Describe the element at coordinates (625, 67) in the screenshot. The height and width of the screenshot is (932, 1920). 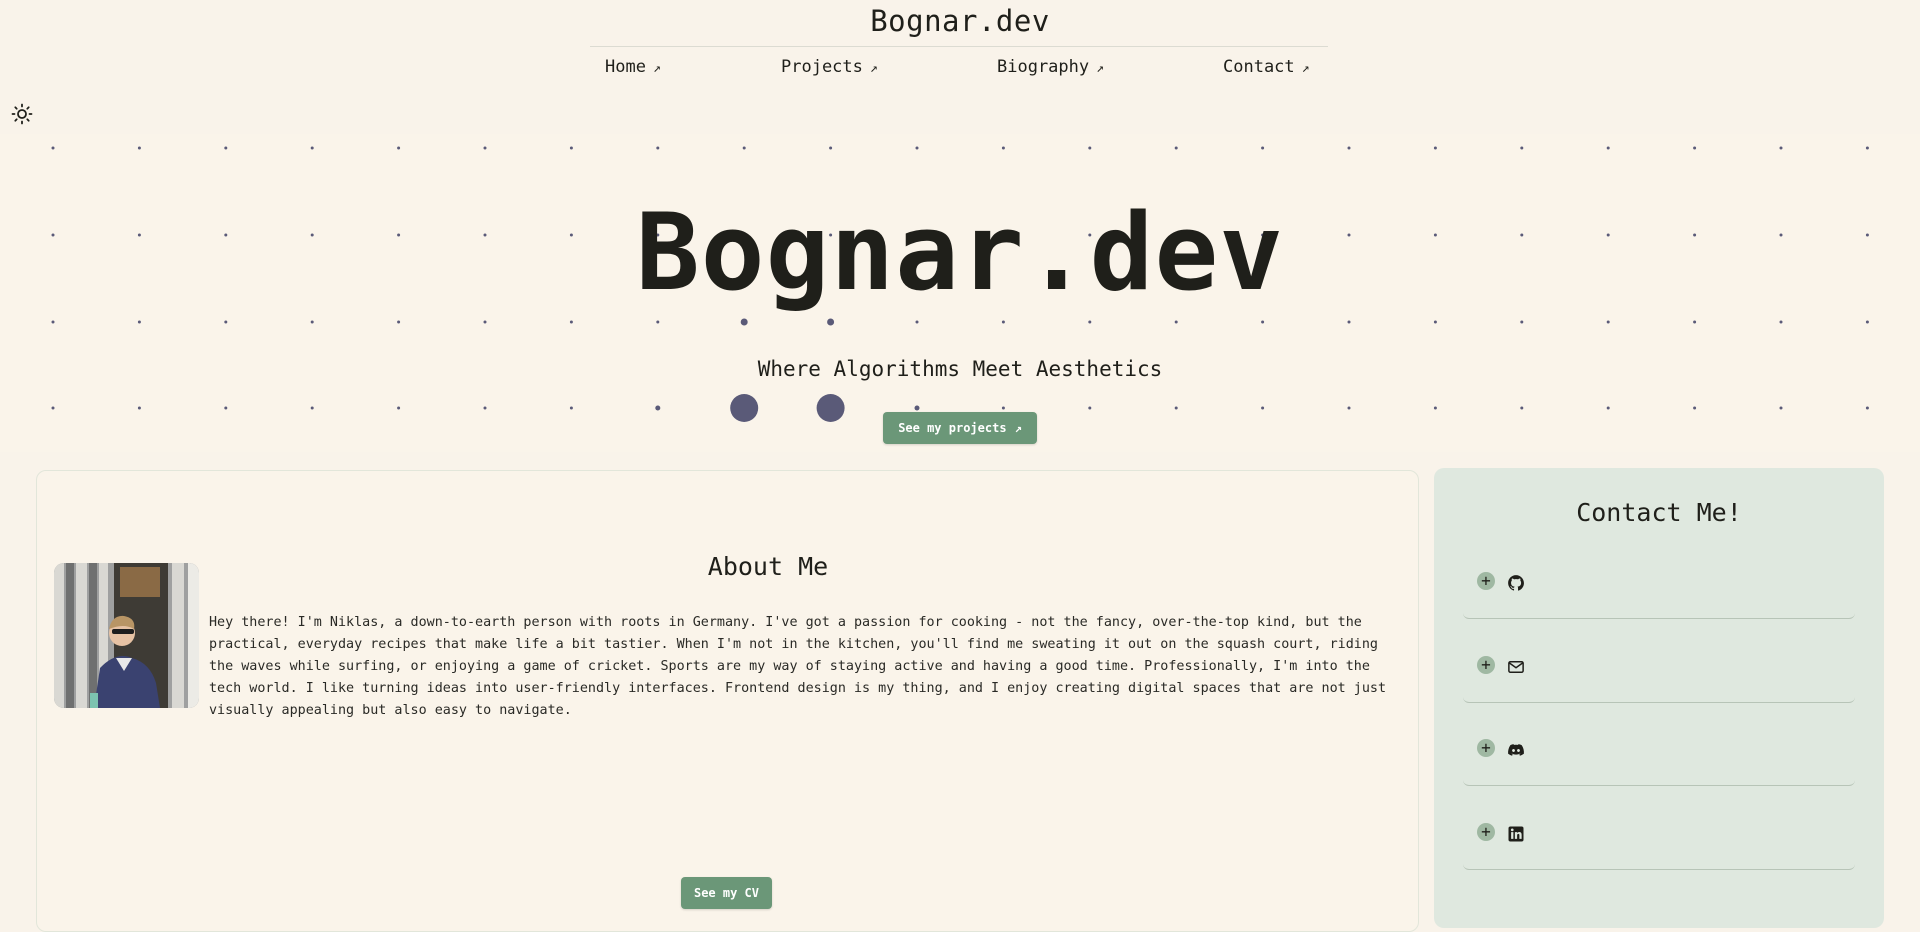
I see `nav-label: Home` at that location.